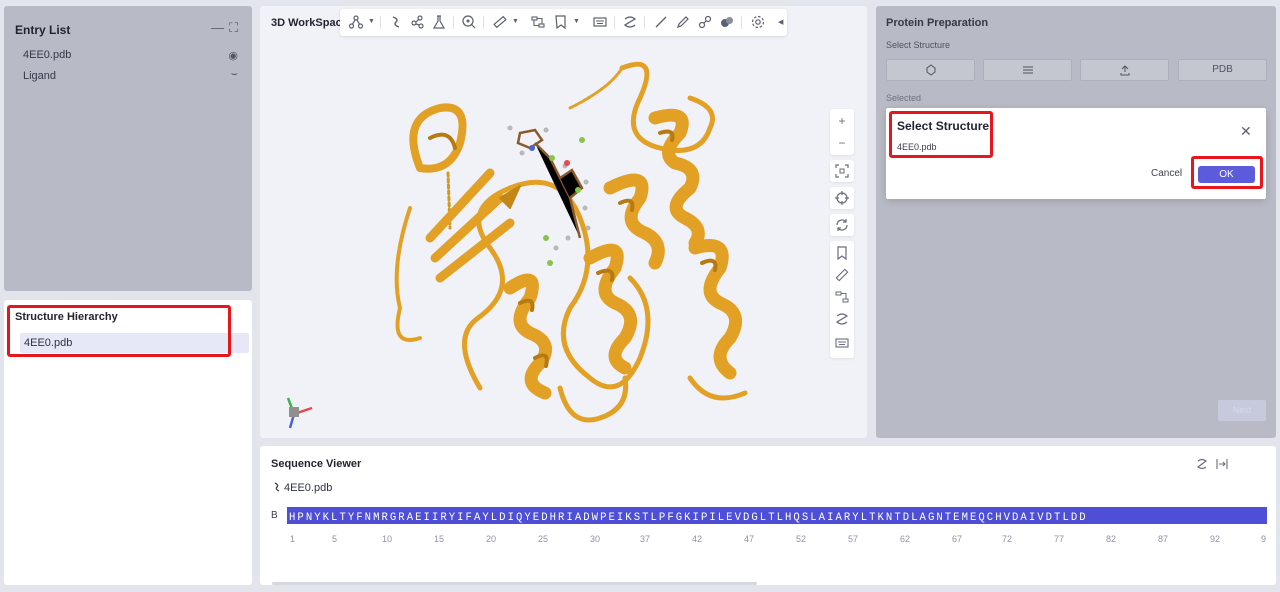 Image resolution: width=1280 pixels, height=592 pixels. I want to click on spheres-icon, so click(727, 22).